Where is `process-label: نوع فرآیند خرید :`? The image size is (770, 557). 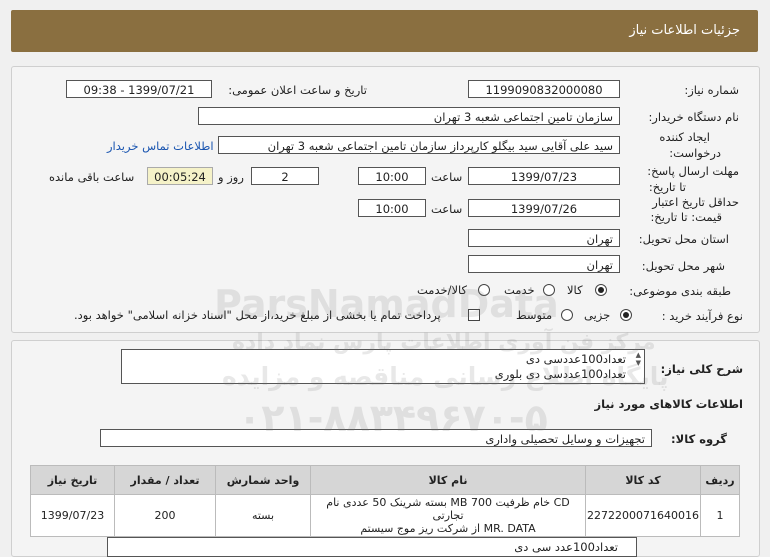 process-label: نوع فرآیند خرید : is located at coordinates (702, 316).